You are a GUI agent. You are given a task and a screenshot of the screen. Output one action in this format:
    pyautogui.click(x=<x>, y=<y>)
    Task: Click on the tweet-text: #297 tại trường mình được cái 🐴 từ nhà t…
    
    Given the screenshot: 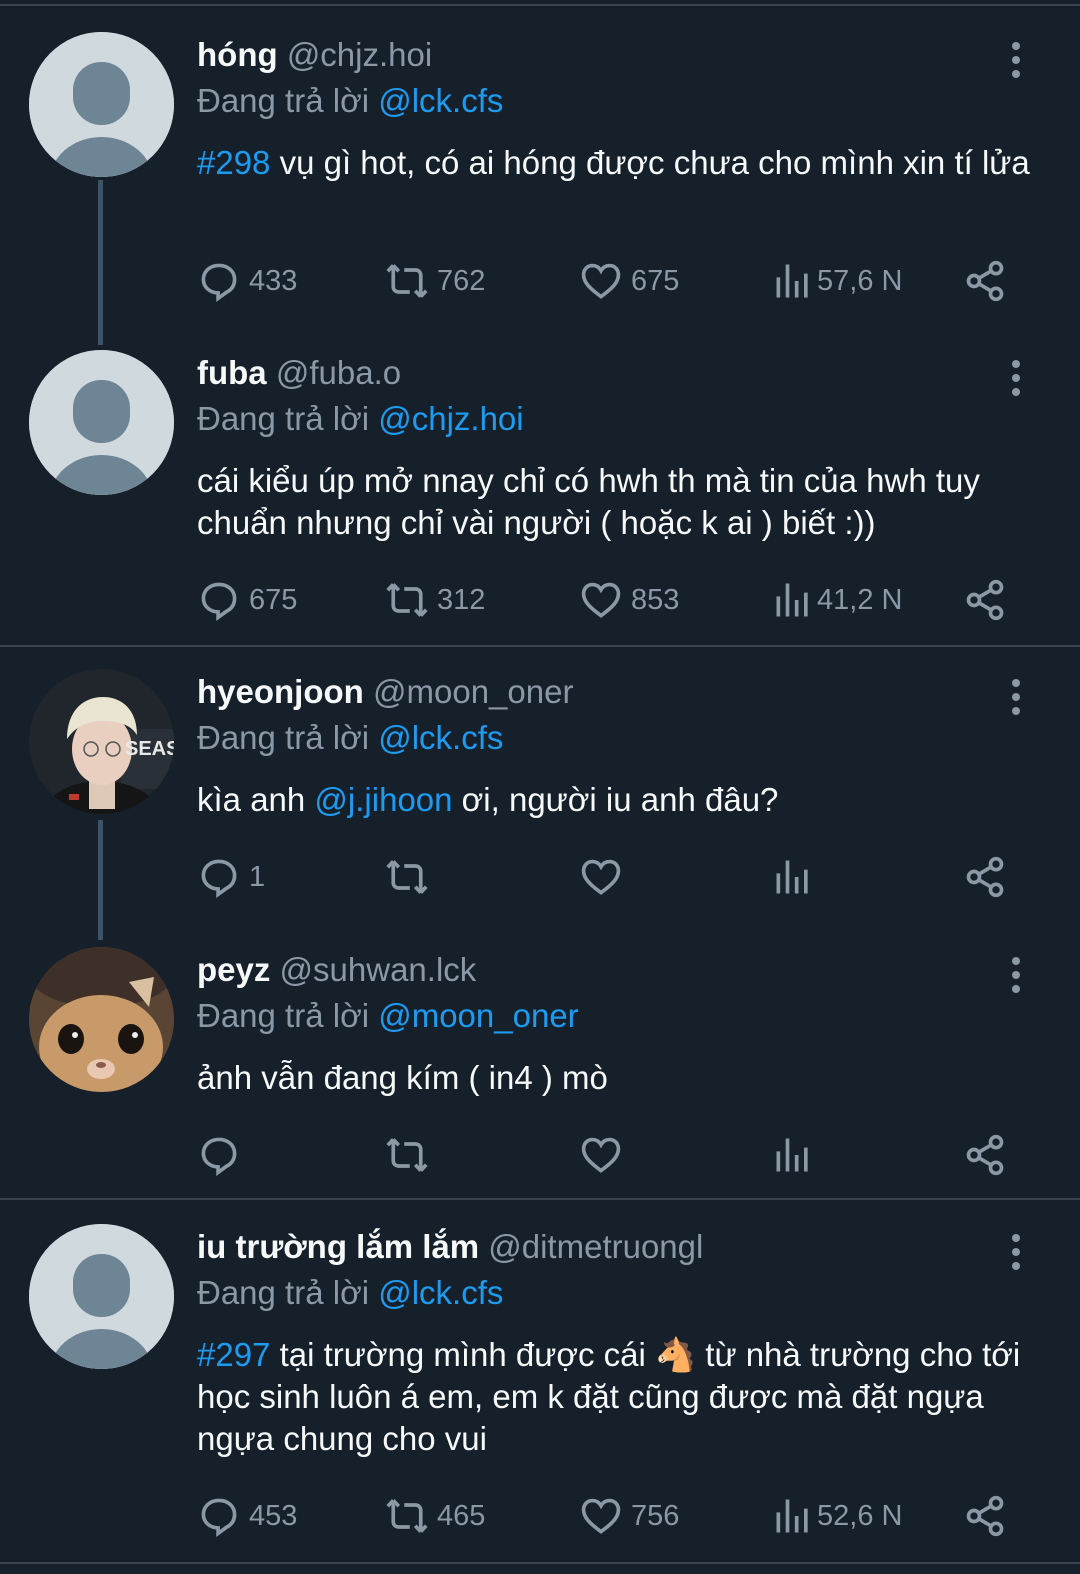 What is the action you would take?
    pyautogui.click(x=617, y=1397)
    